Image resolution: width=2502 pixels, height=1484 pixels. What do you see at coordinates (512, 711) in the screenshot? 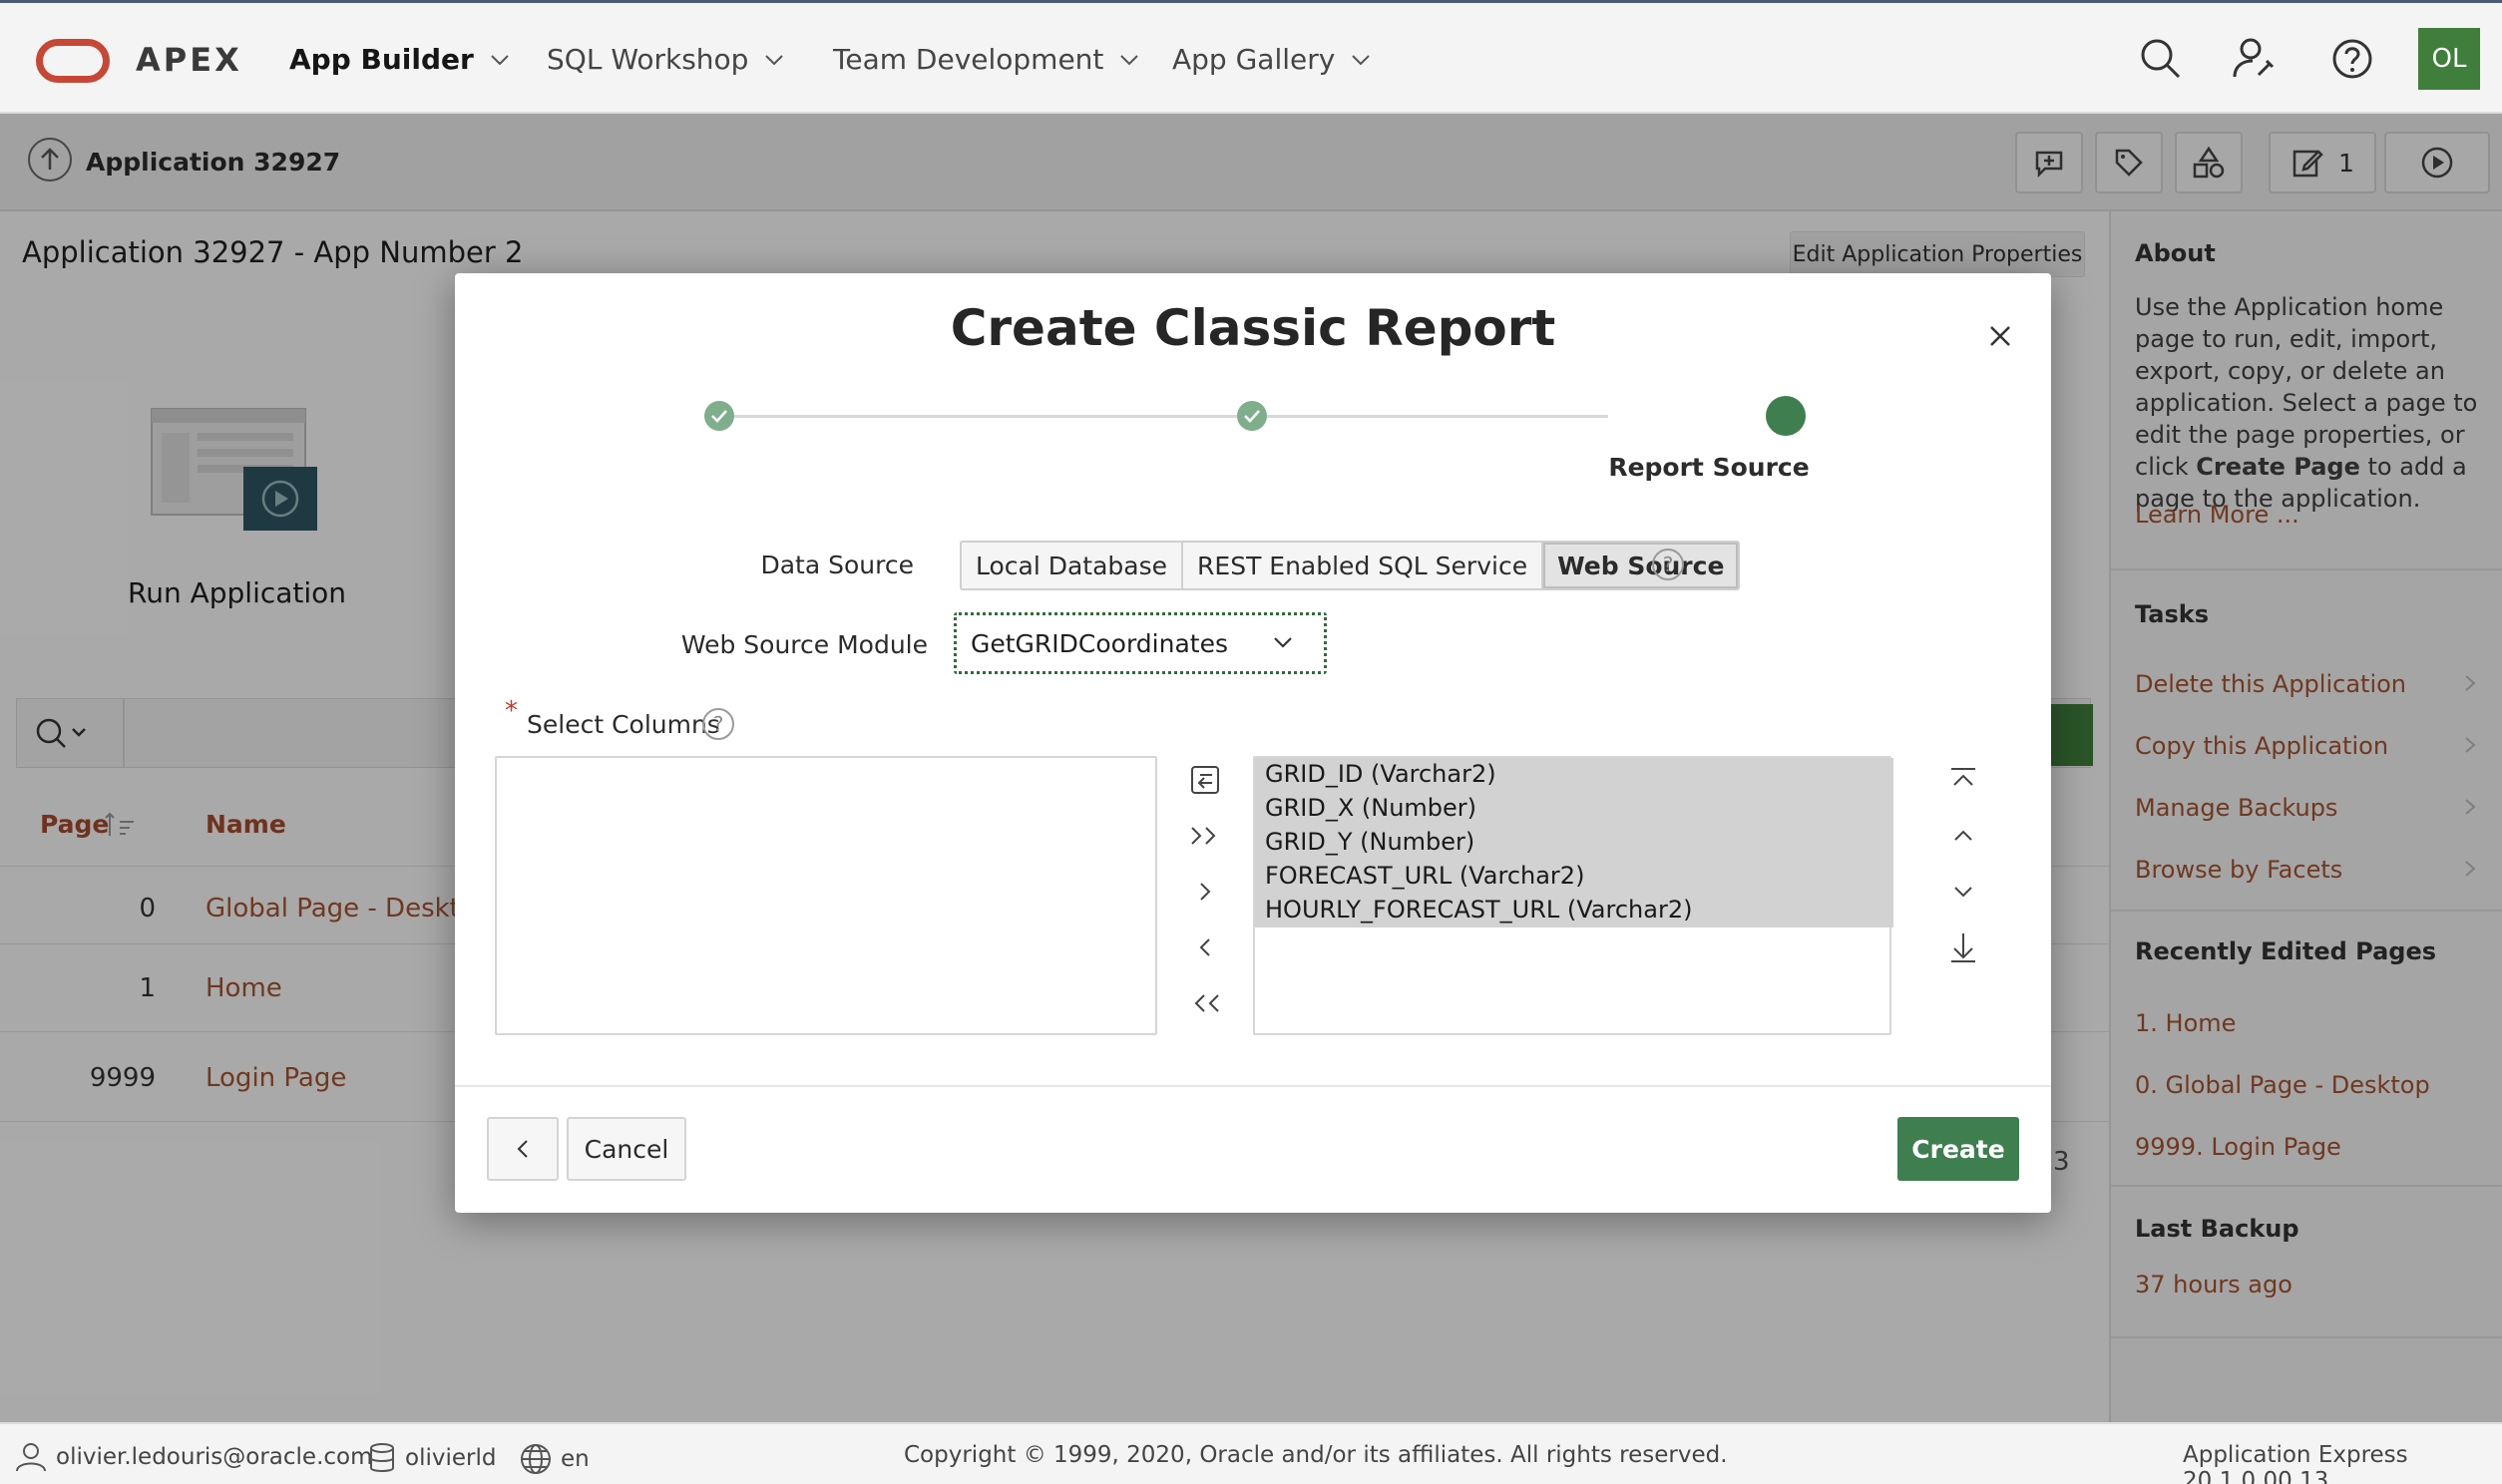
I see `required-indicator: *` at bounding box center [512, 711].